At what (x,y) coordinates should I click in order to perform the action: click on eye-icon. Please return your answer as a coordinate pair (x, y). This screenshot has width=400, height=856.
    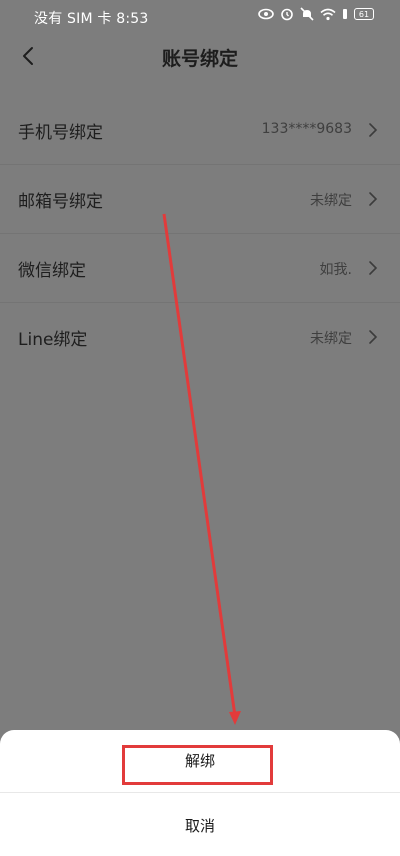
    Looking at the image, I should click on (266, 14).